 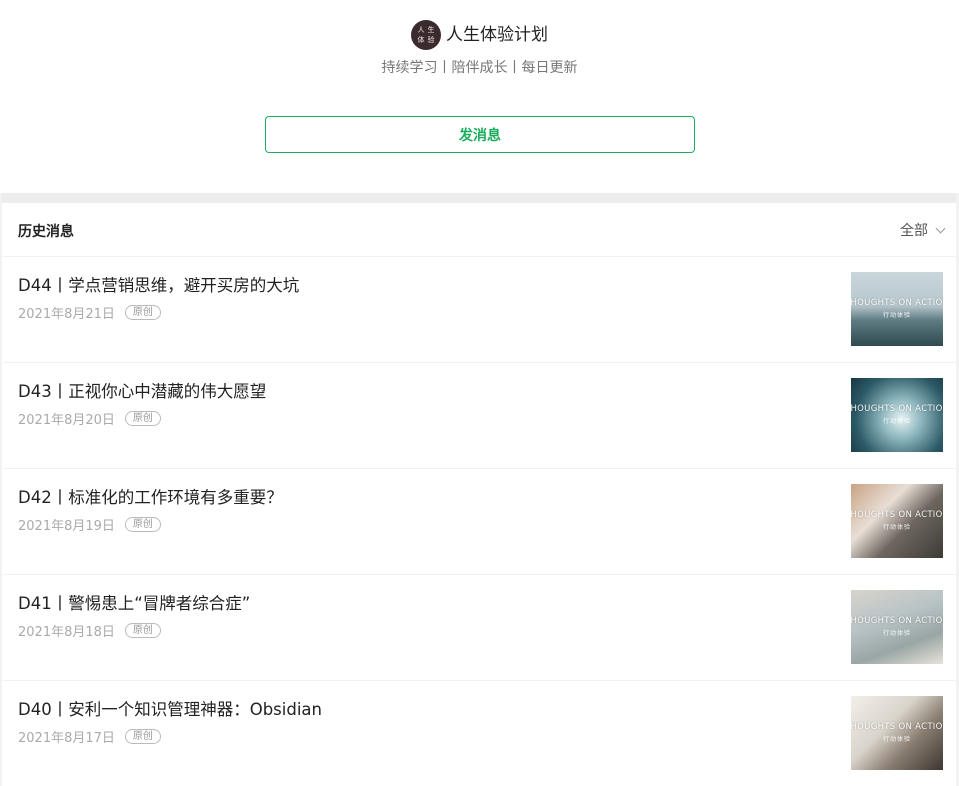 What do you see at coordinates (479, 198) in the screenshot?
I see `section-divider` at bounding box center [479, 198].